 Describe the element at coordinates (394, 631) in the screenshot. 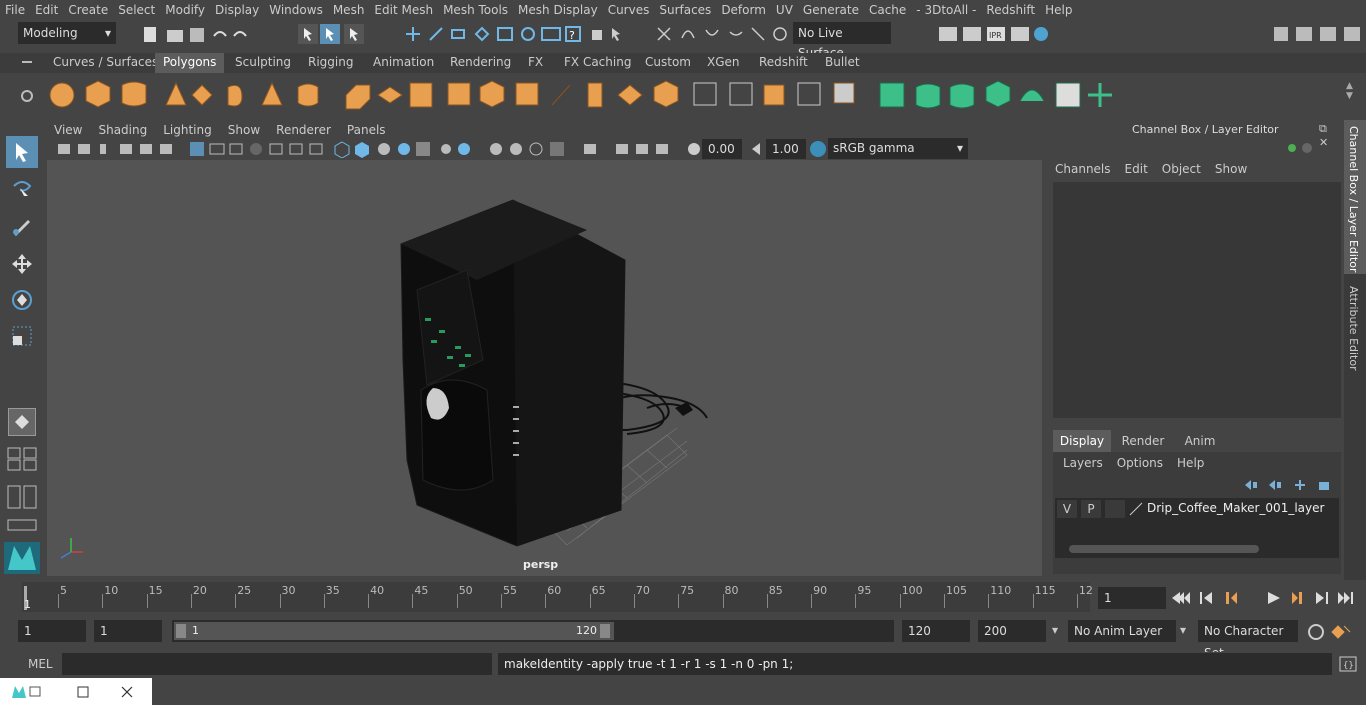

I see `range-slider-handle: 1 120` at that location.